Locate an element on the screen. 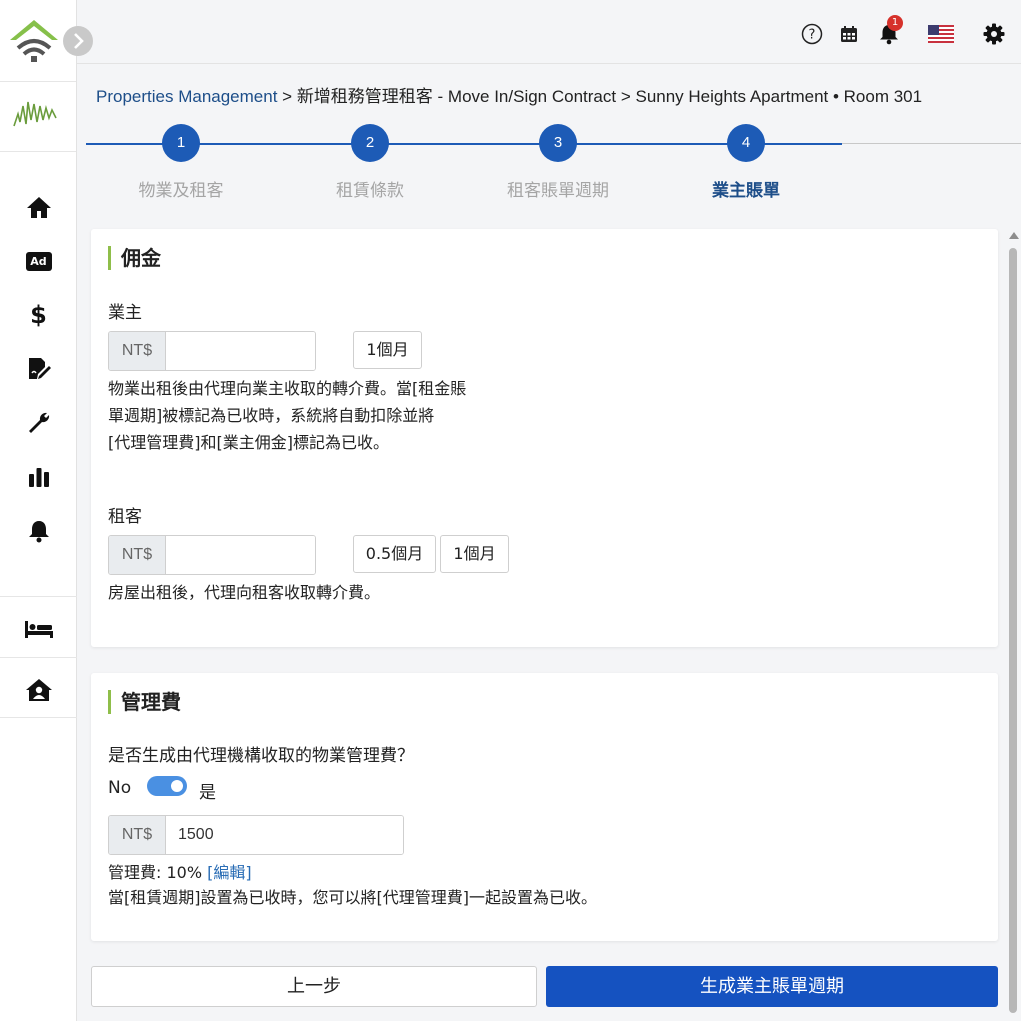  description-line: 物業出租後由代理向業主收取的轉介費。當[租金賬 is located at coordinates (287, 388).